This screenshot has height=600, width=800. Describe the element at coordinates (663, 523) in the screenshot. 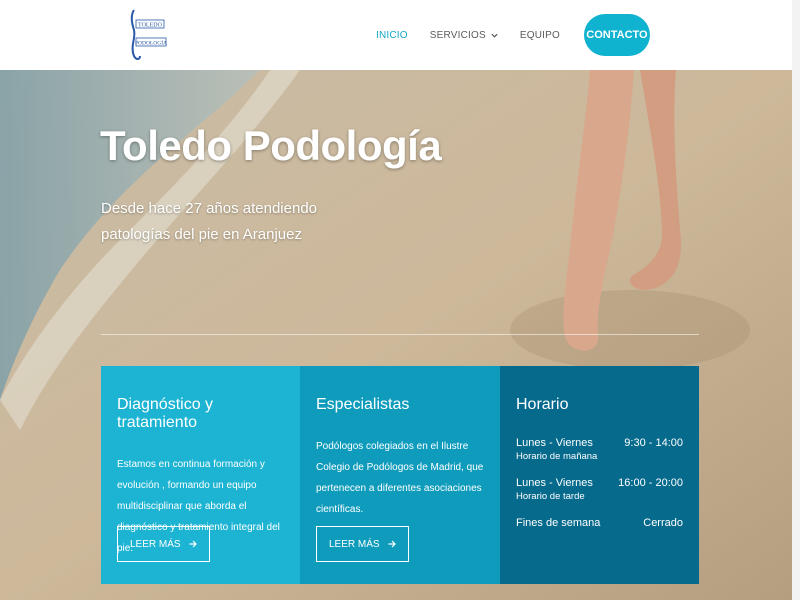

I see `hours-time: Cerrado` at that location.